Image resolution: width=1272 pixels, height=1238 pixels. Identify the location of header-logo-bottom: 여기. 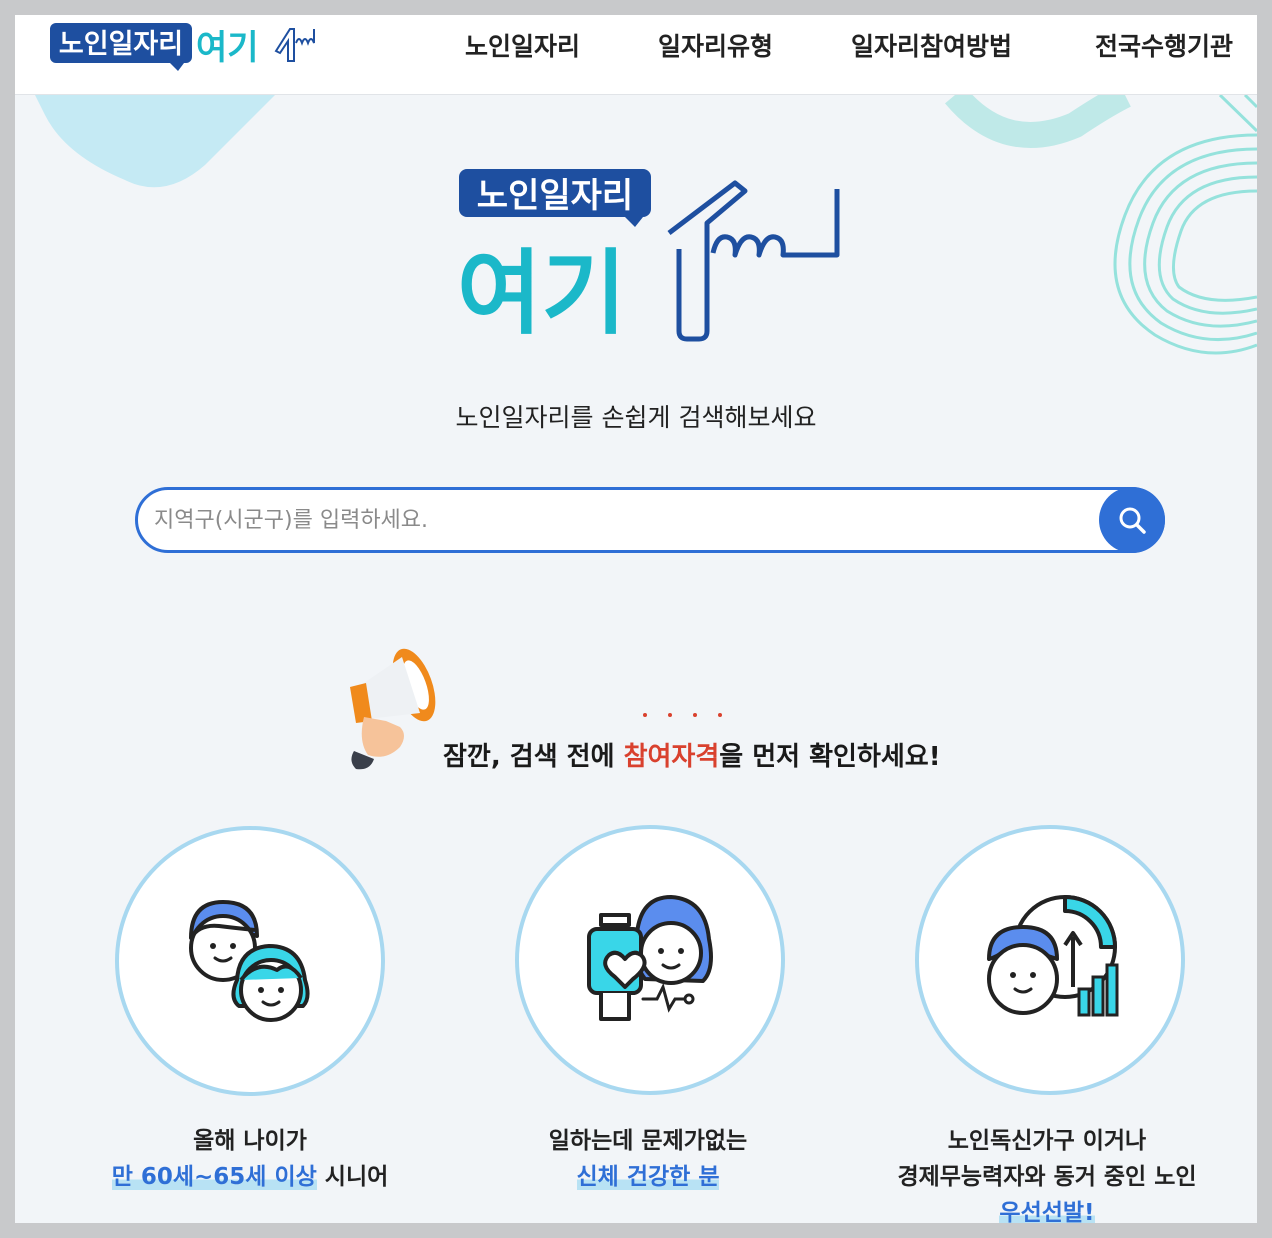
(227, 48).